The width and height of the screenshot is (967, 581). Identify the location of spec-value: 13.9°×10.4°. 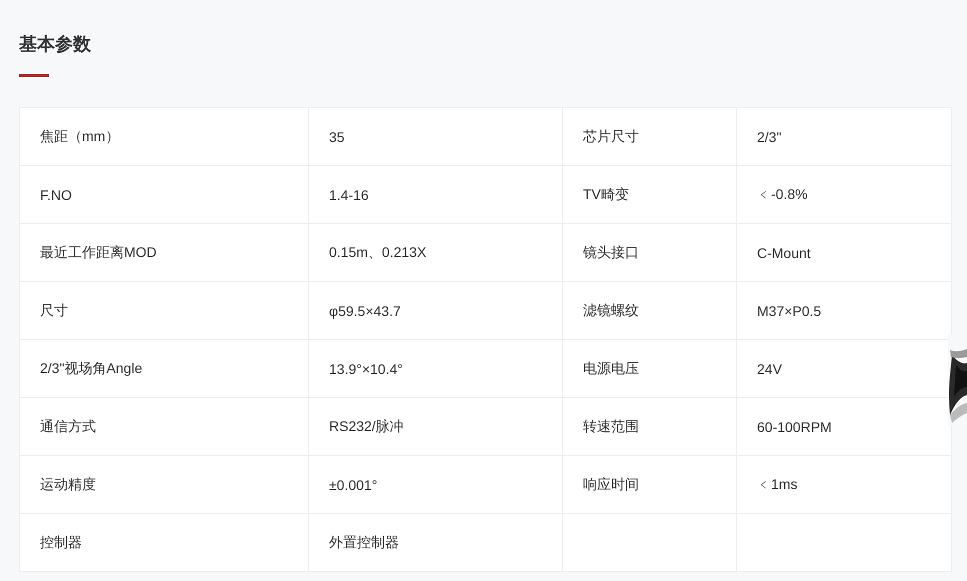
(366, 368).